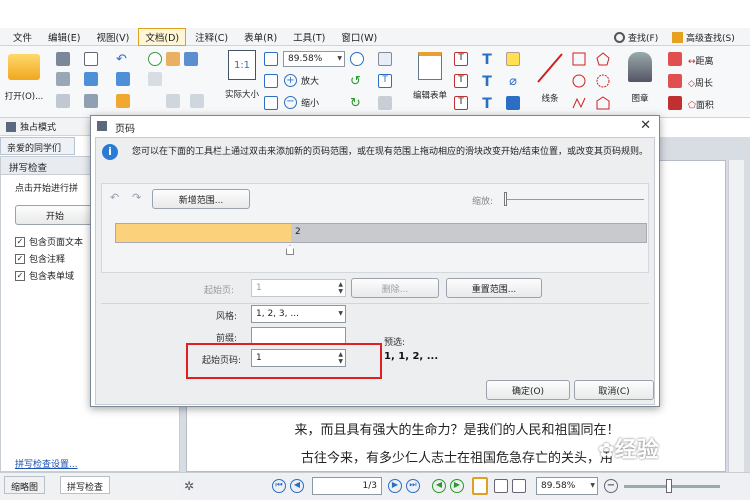 The image size is (750, 500). I want to click on strikeout-icon: T, so click(487, 104).